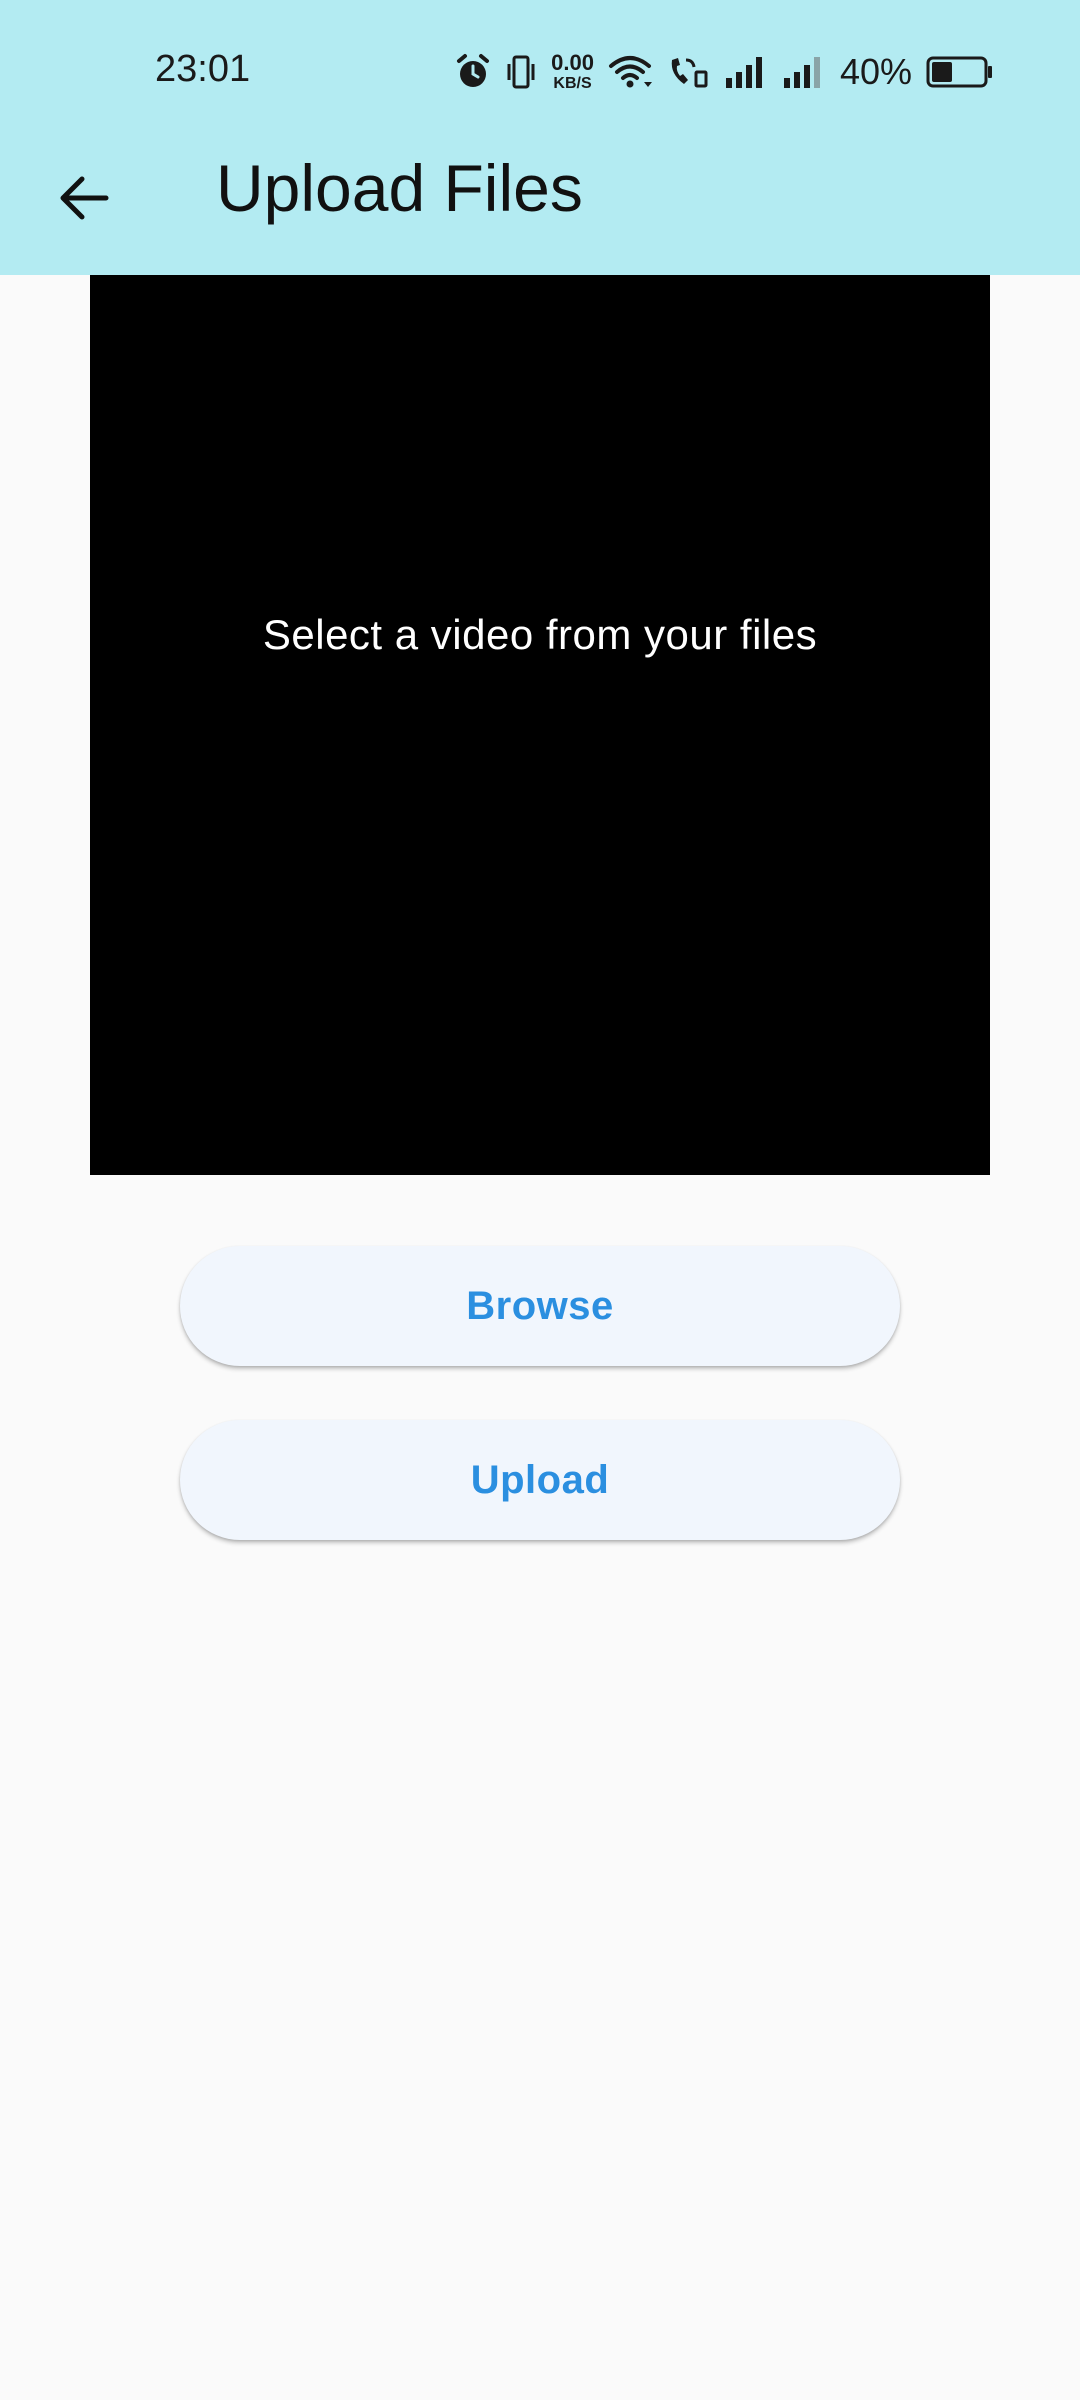 The width and height of the screenshot is (1080, 2400). Describe the element at coordinates (572, 62) in the screenshot. I see `network-speed-value: 0.00` at that location.